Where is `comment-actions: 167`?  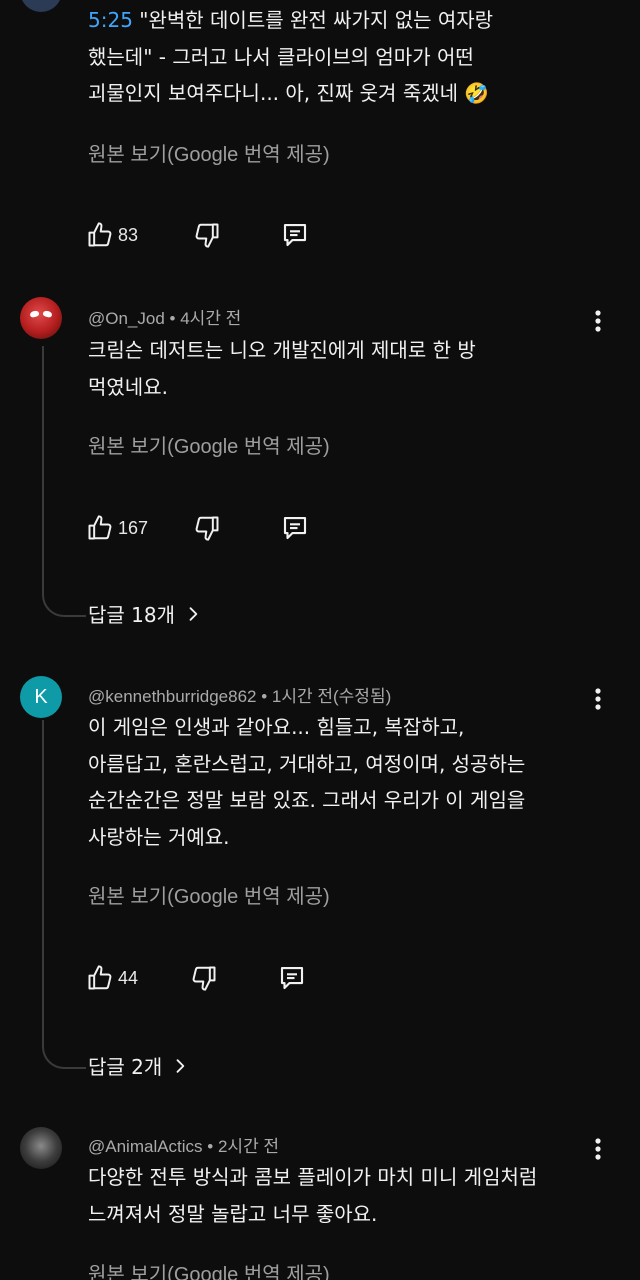 comment-actions: 167 is located at coordinates (198, 528).